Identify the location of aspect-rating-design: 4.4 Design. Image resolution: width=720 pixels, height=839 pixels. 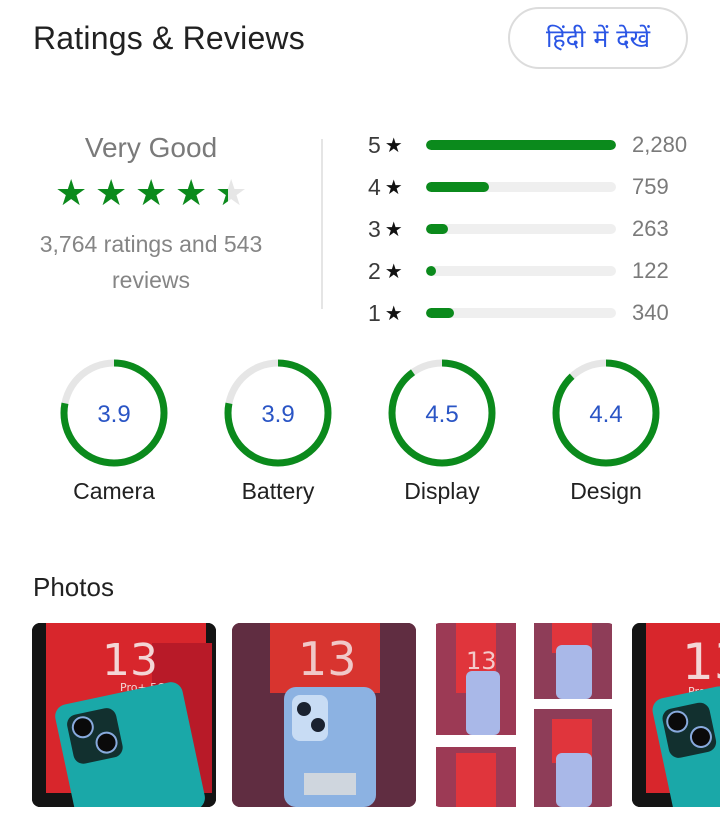
(606, 431).